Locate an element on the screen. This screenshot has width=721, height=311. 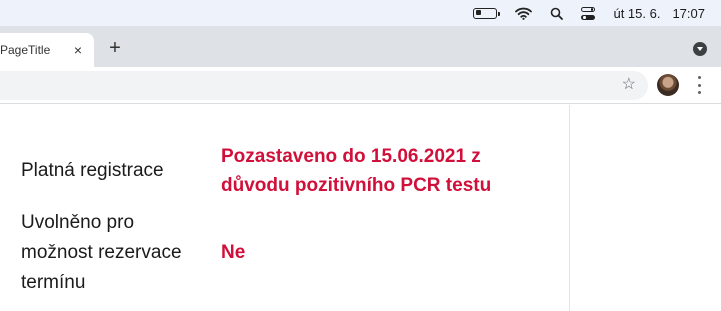
browser-toolbar: ☆ is located at coordinates (360, 85).